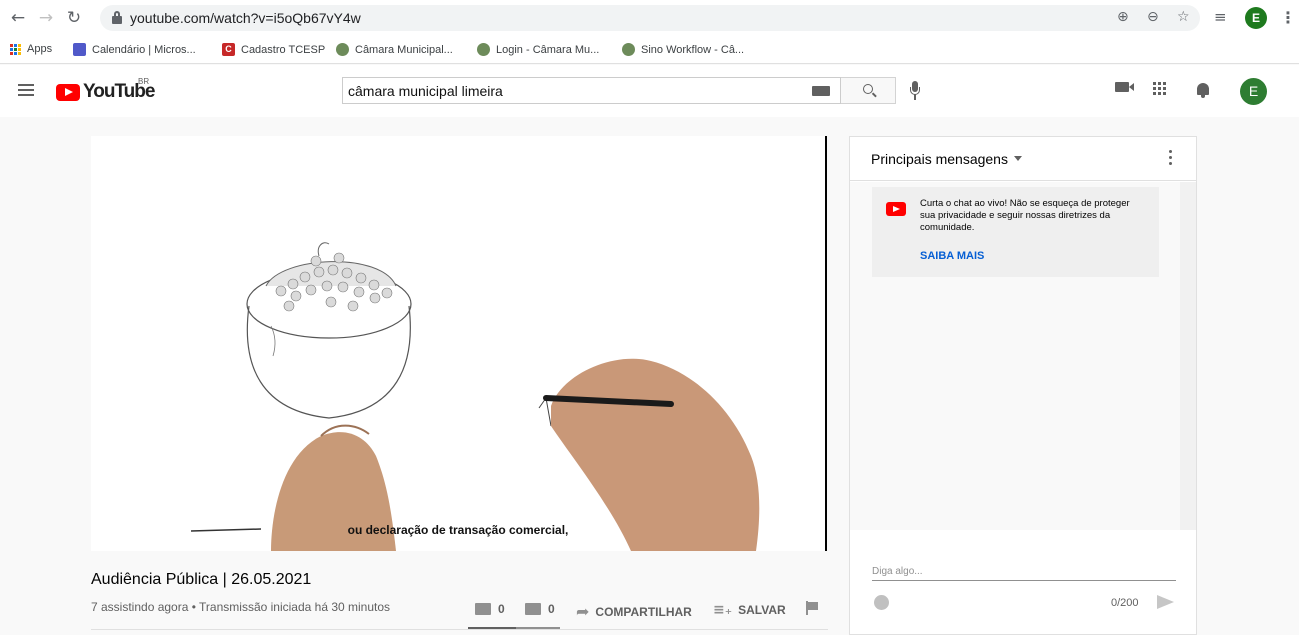 This screenshot has width=1299, height=635. I want to click on dislike-button: 0, so click(540, 609).